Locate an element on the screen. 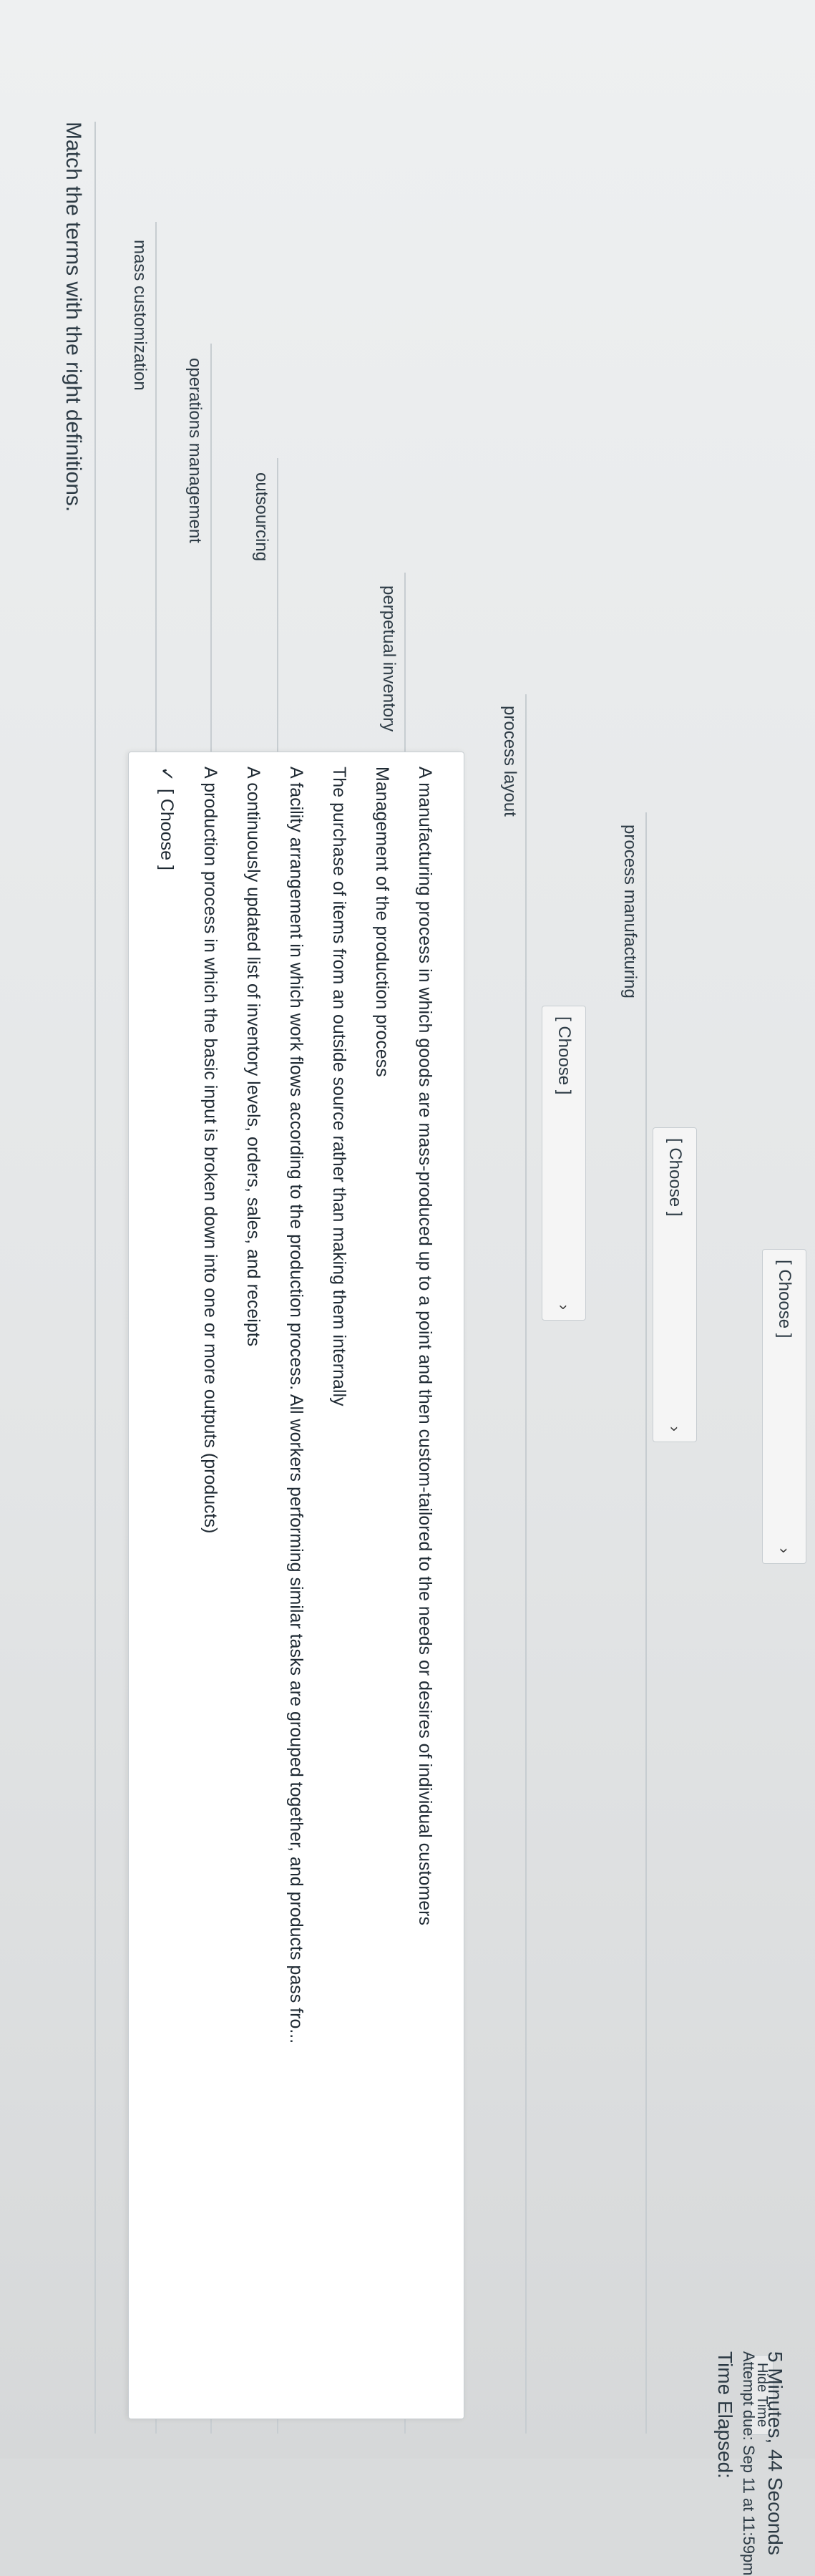 The height and width of the screenshot is (2576, 815). term-label-mass-customization: mass customization is located at coordinates (140, 315).